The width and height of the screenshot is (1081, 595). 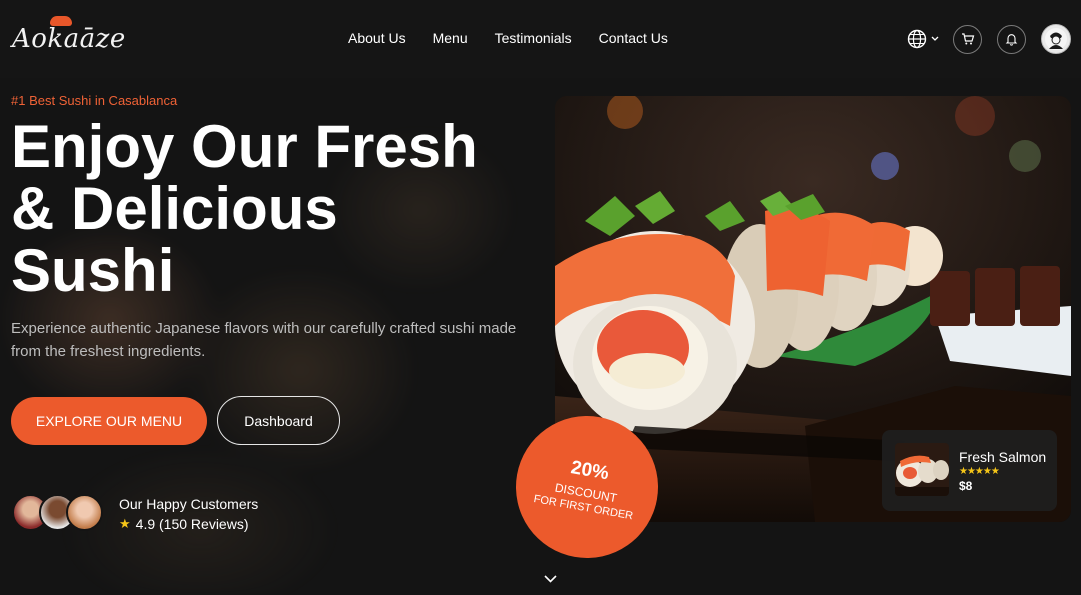 What do you see at coordinates (633, 38) in the screenshot?
I see `nav-contact-us: Contact Us` at bounding box center [633, 38].